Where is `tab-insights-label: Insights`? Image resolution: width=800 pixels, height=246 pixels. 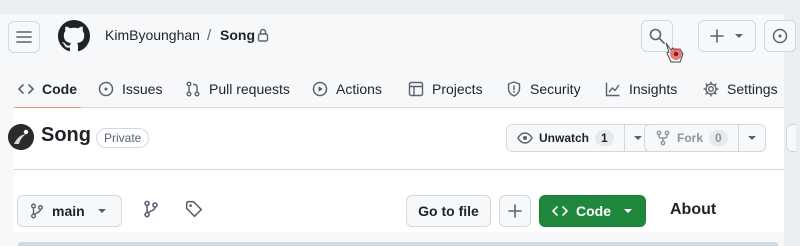
tab-insights-label: Insights is located at coordinates (653, 89).